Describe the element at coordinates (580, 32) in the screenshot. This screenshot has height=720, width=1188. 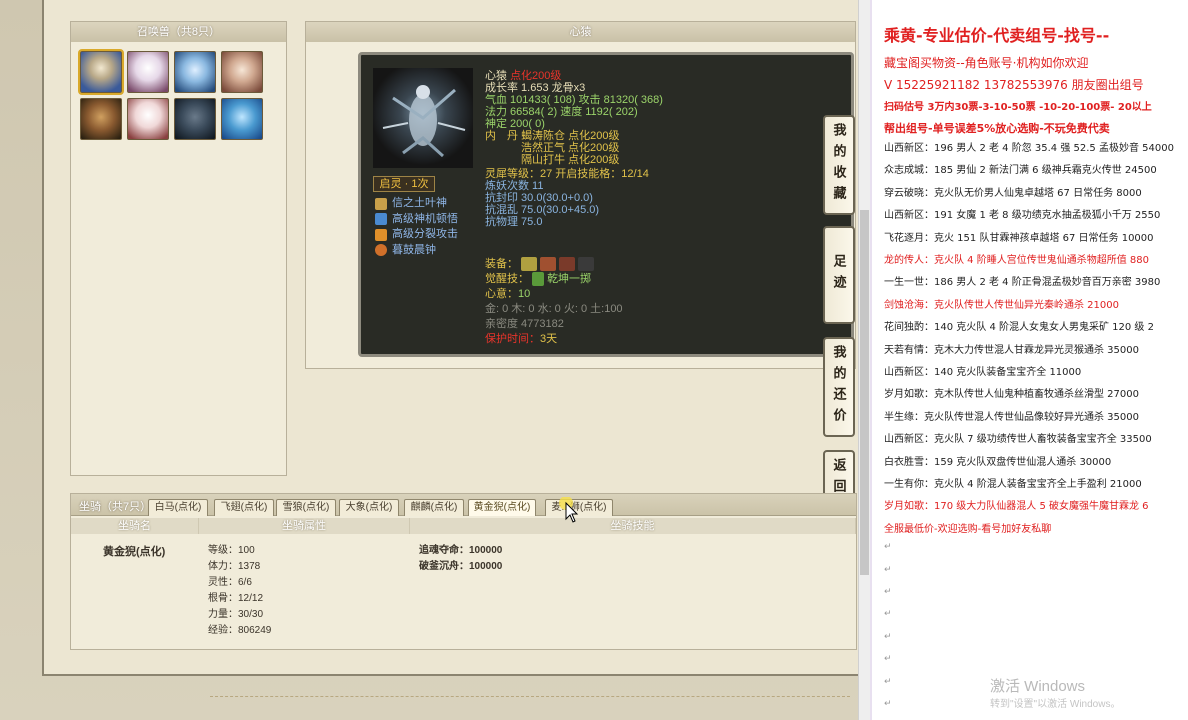
I see `summon-detail-title: 心猿` at that location.